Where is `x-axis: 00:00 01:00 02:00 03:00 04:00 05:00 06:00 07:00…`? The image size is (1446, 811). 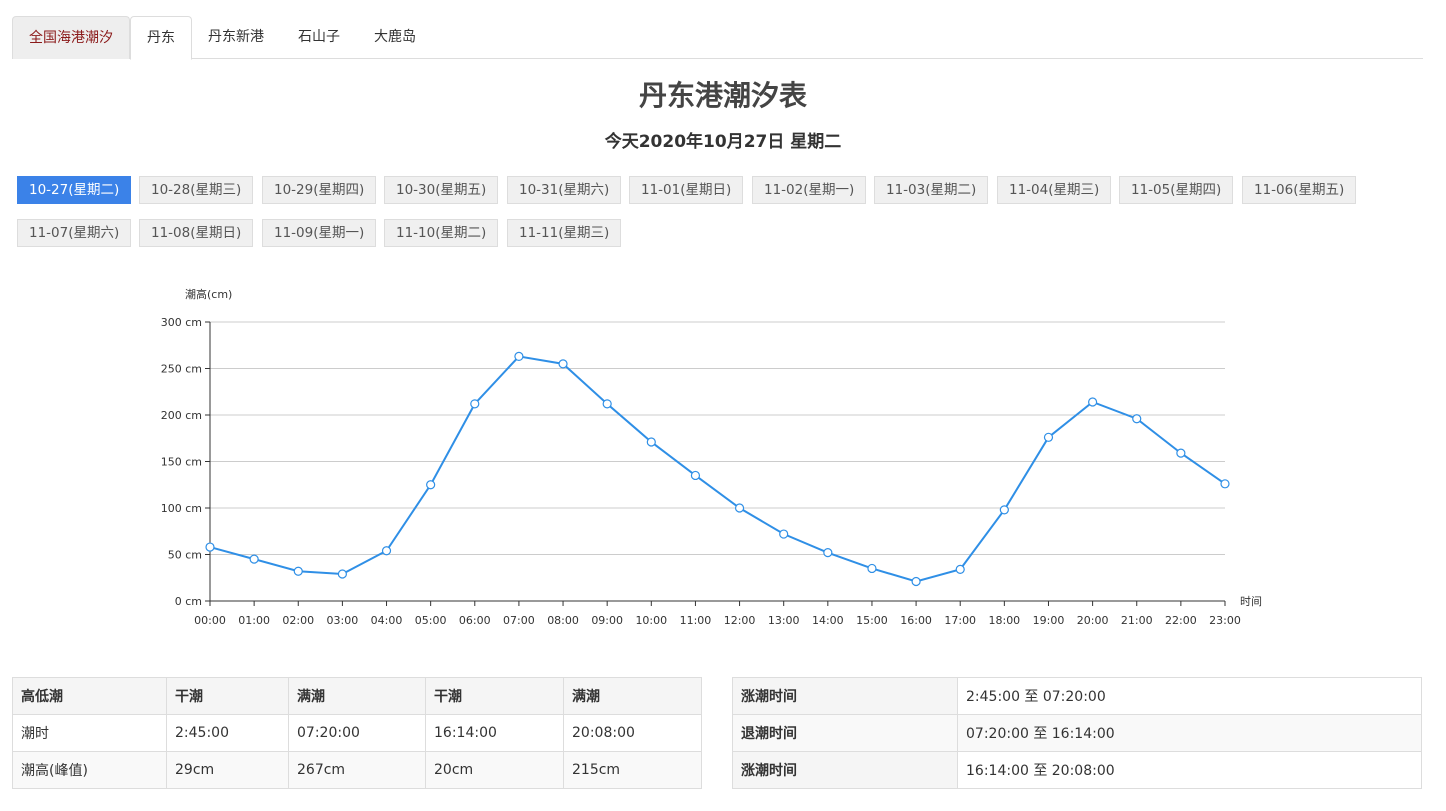
x-axis: 00:00 01:00 02:00 03:00 04:00 05:00 06:00 07:00… is located at coordinates (717, 613).